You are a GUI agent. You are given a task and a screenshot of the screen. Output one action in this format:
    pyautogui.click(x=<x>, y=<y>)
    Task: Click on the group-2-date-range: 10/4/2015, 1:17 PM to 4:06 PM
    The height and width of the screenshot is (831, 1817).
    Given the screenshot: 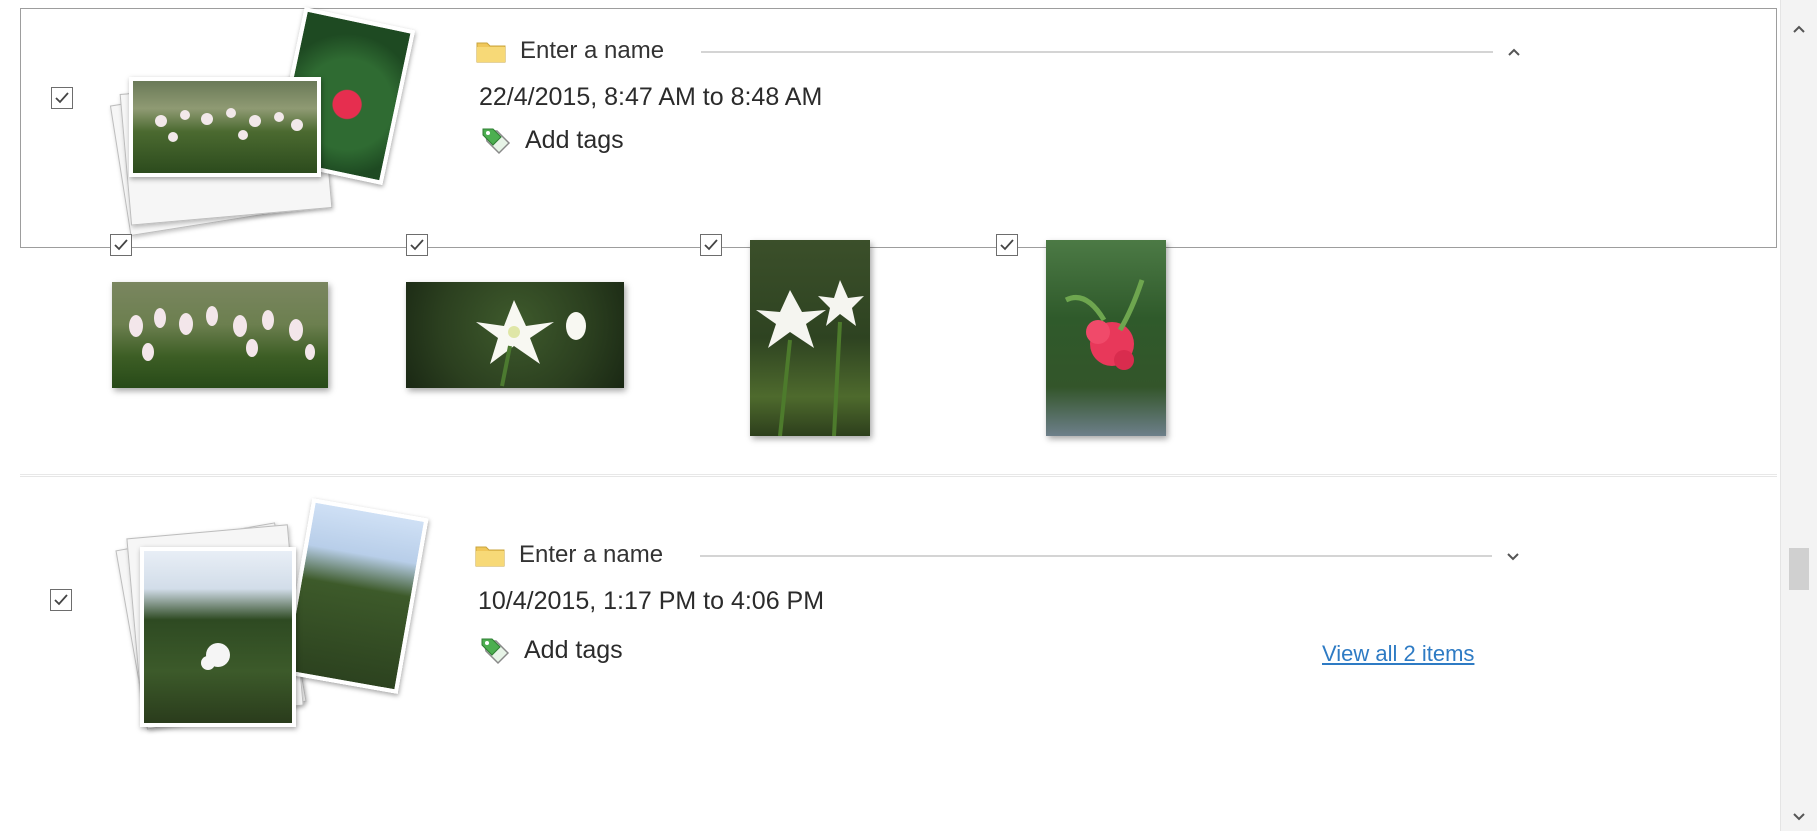 What is the action you would take?
    pyautogui.click(x=651, y=601)
    